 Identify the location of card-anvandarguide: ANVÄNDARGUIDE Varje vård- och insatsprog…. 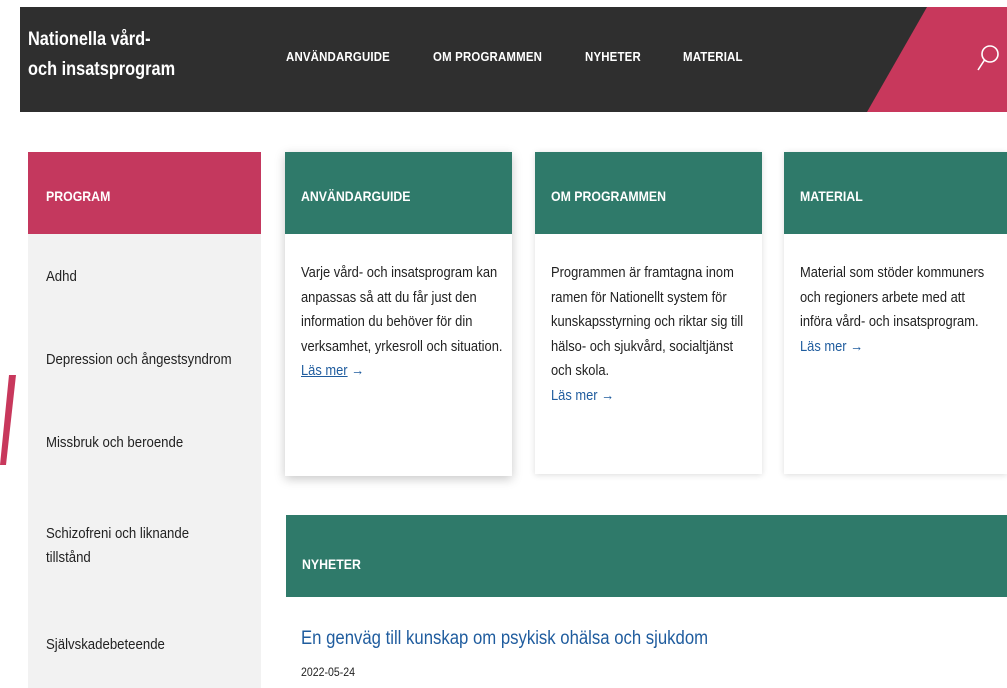
(398, 314).